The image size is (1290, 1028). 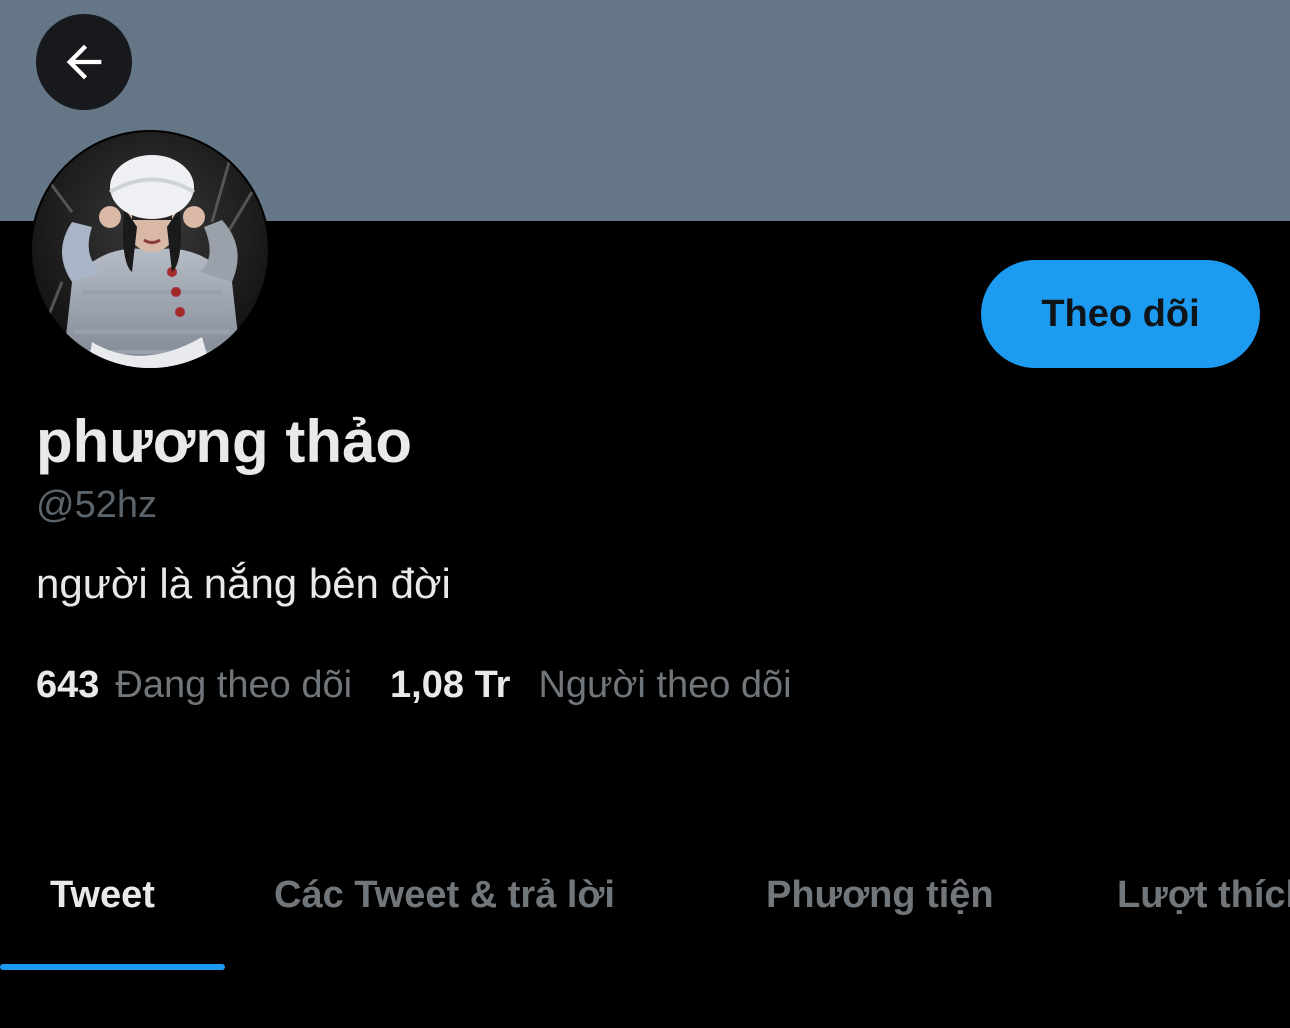 What do you see at coordinates (68, 685) in the screenshot?
I see `following-count: 643` at bounding box center [68, 685].